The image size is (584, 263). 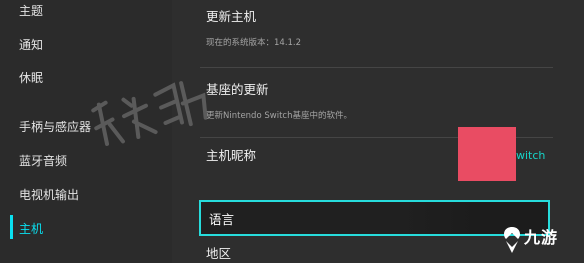 What do you see at coordinates (254, 43) in the screenshot?
I see `system-version-text: 现在的系统版本：14.1.2` at bounding box center [254, 43].